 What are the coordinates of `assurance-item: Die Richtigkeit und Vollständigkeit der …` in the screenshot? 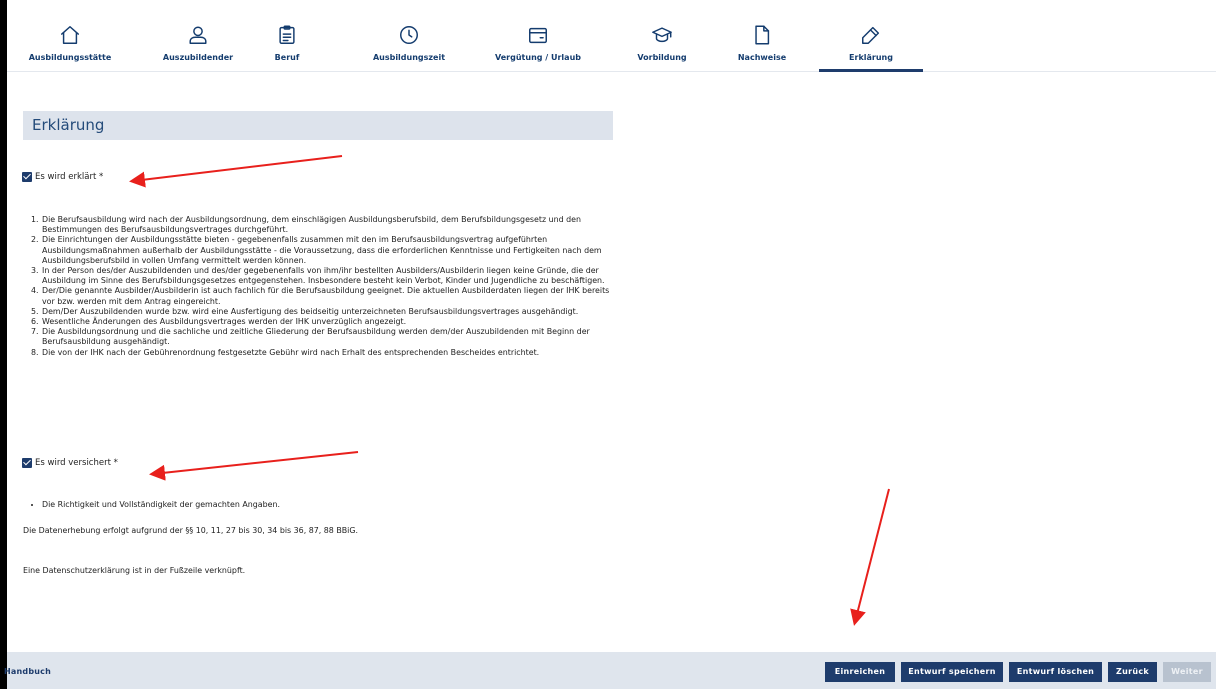 It's located at (161, 504).